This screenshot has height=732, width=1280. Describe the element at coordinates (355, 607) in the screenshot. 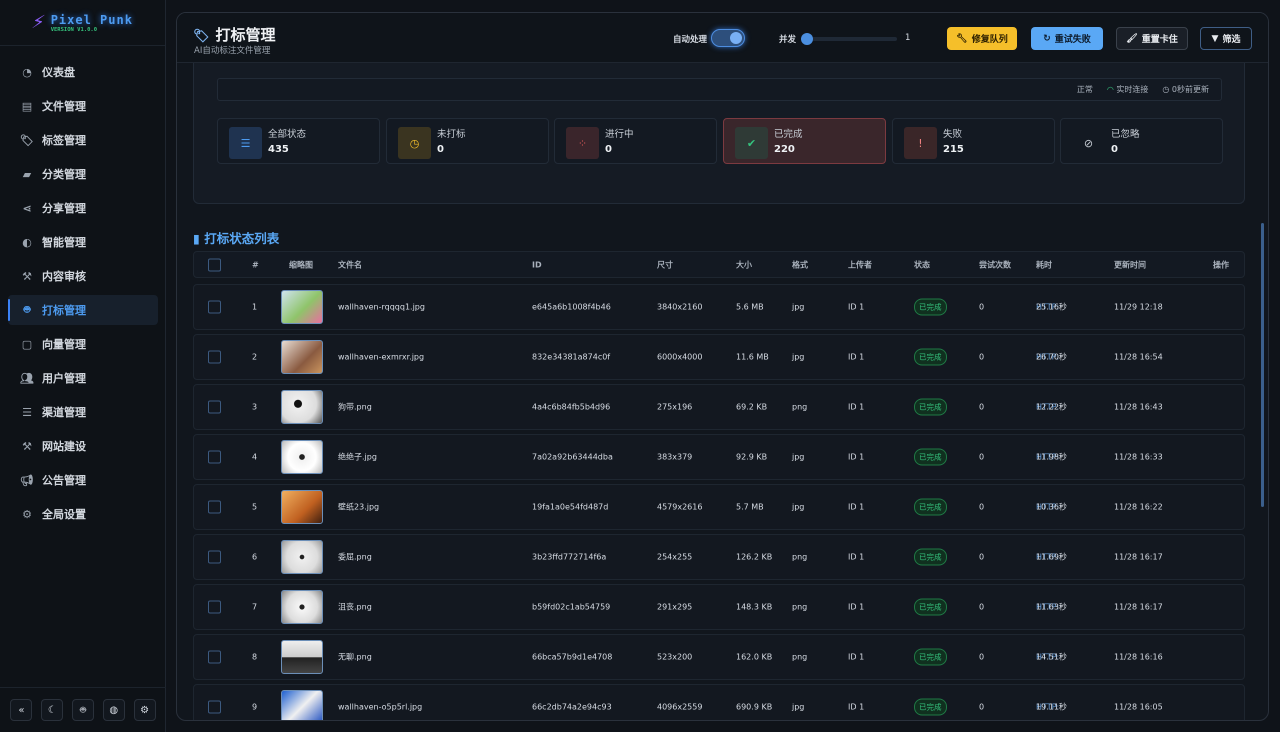

I see `file-name: 沮丧.png` at that location.